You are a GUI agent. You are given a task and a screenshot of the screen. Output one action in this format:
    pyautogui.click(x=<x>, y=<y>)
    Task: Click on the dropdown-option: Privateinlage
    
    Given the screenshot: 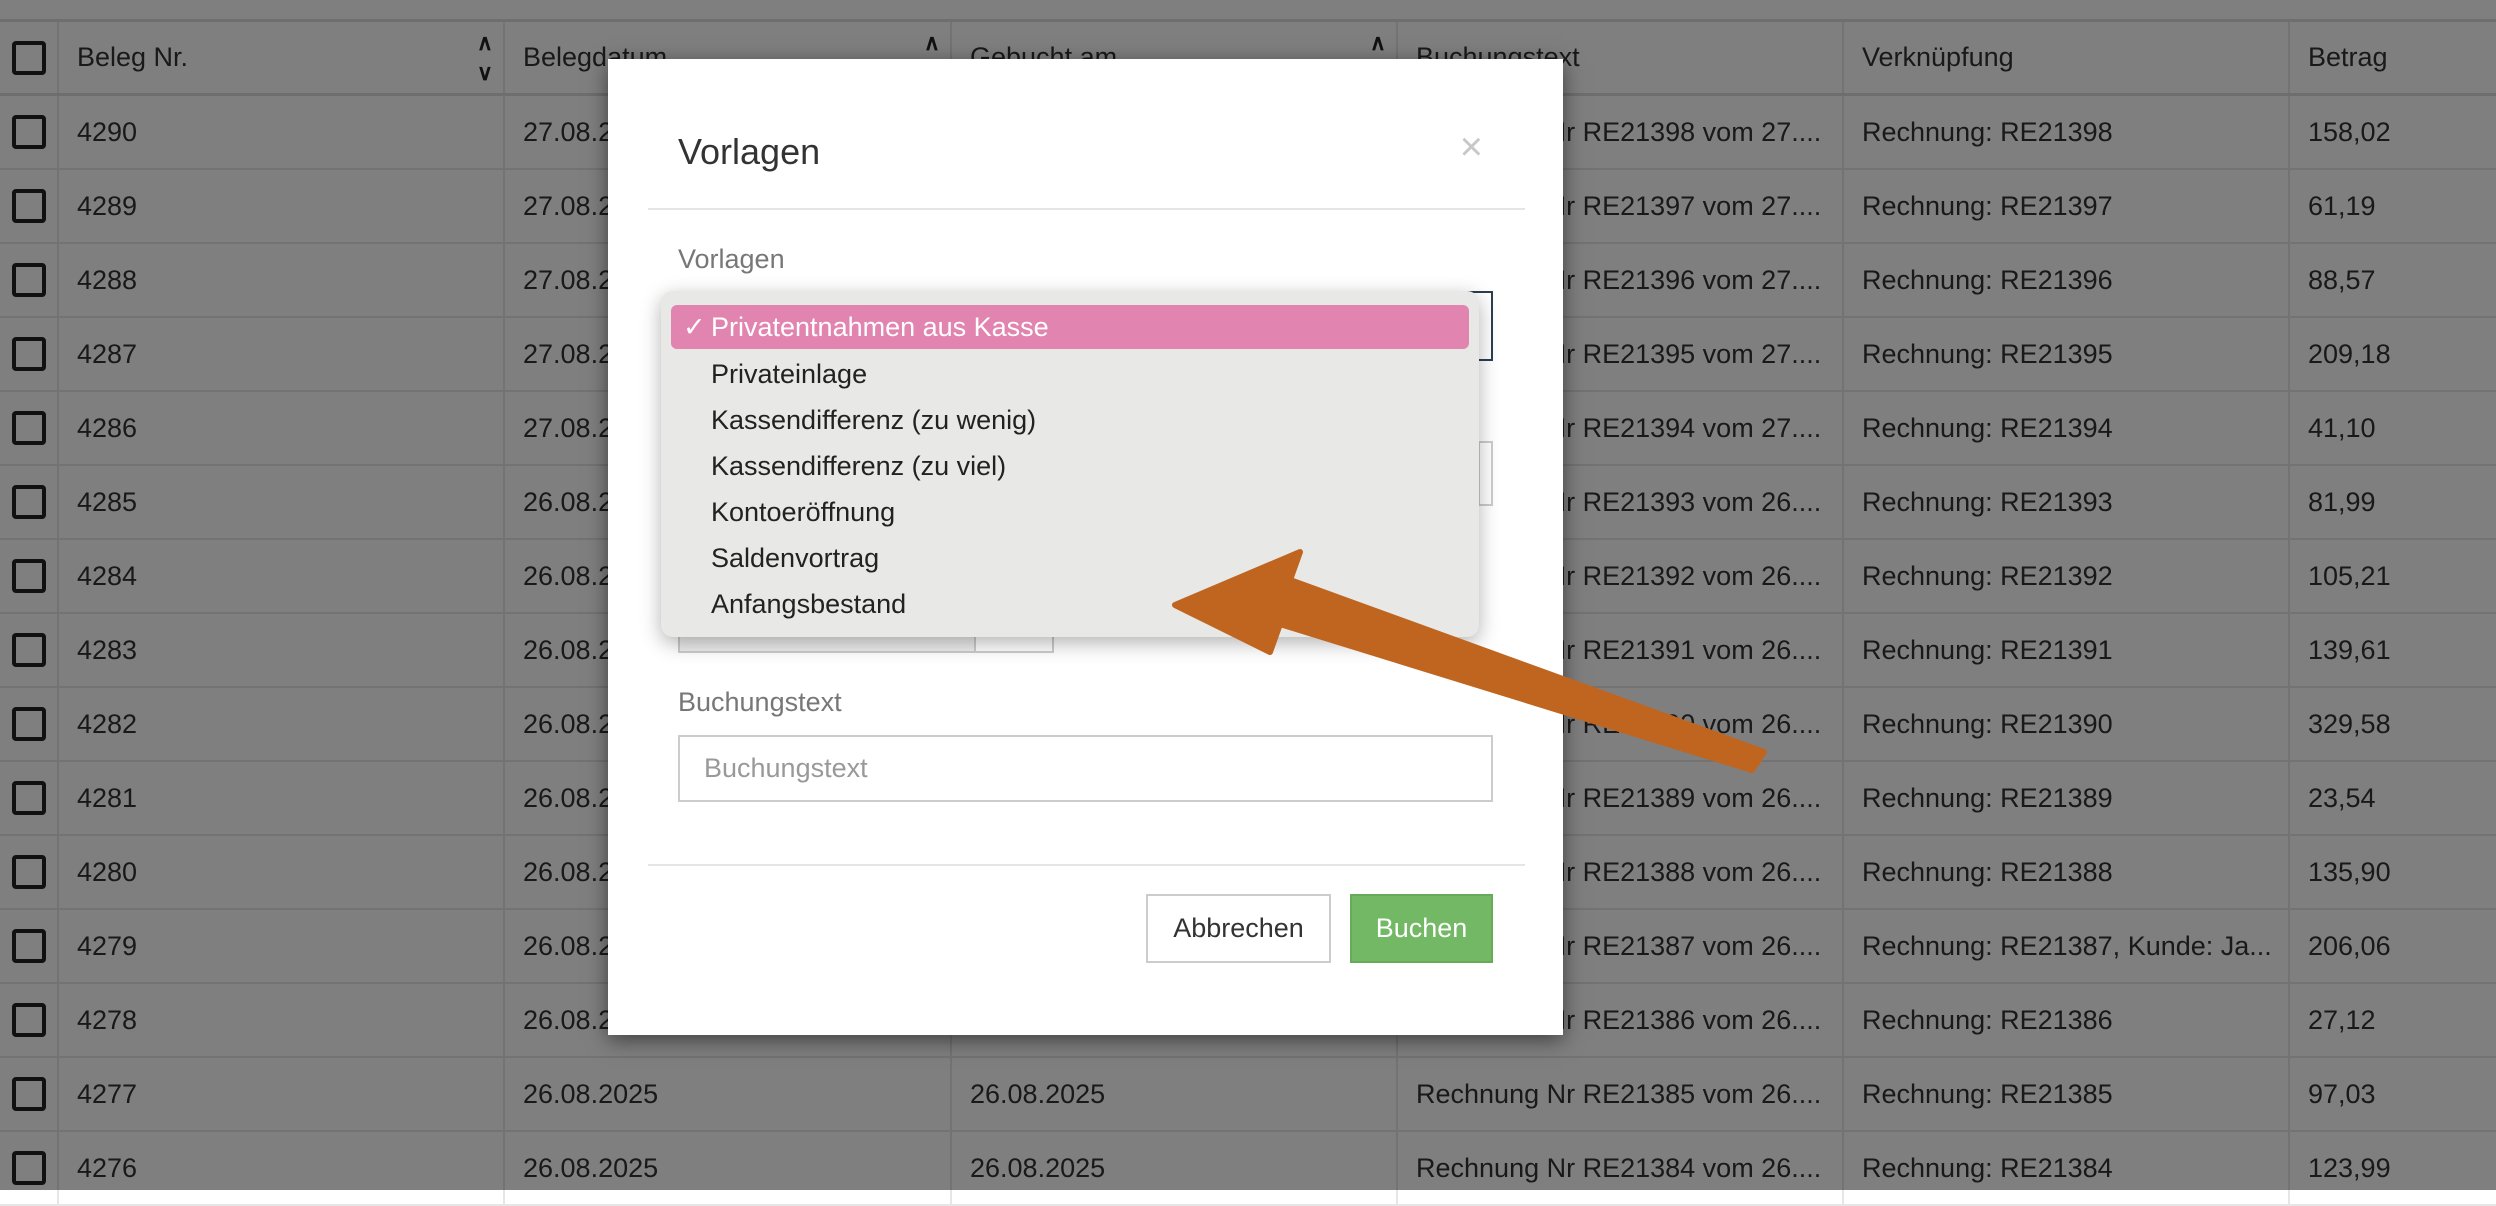 What is the action you would take?
    pyautogui.click(x=1070, y=374)
    